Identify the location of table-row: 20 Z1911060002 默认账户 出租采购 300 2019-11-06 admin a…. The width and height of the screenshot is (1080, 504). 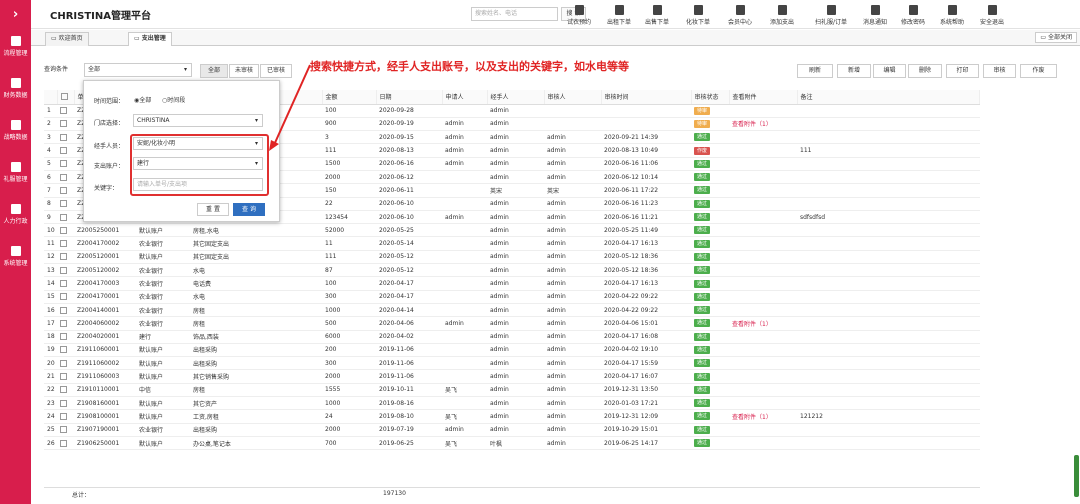
(512, 363).